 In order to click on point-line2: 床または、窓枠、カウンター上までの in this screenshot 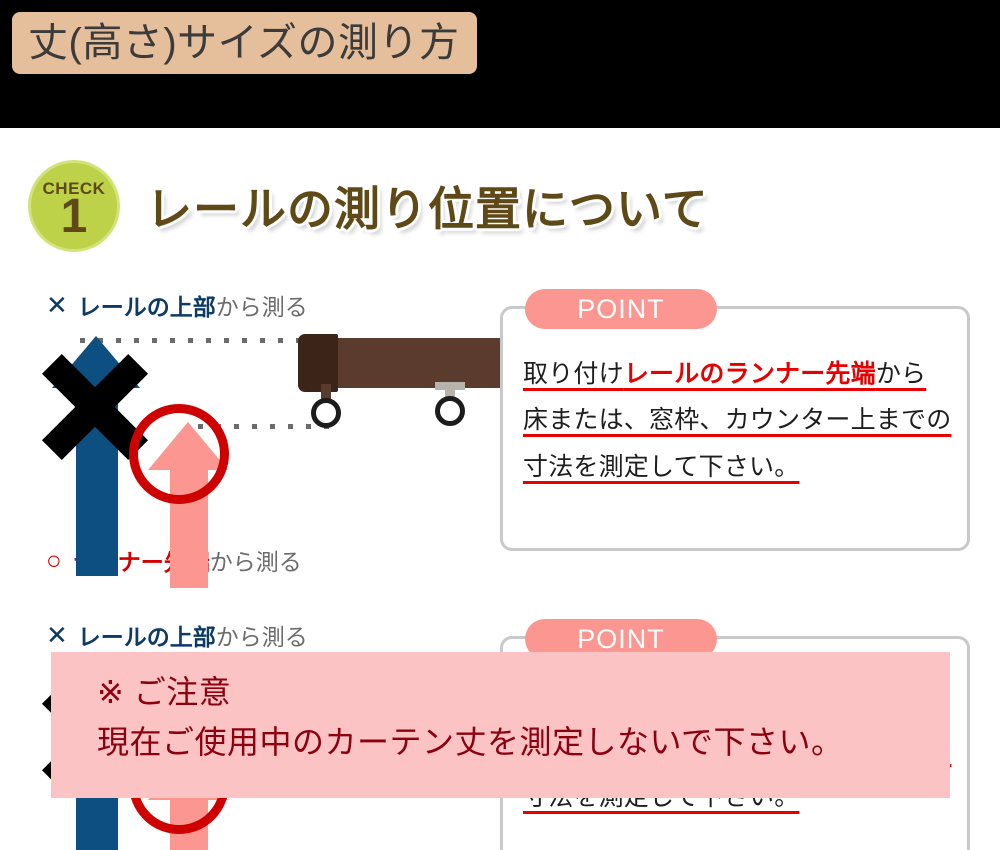, I will do `click(737, 420)`.